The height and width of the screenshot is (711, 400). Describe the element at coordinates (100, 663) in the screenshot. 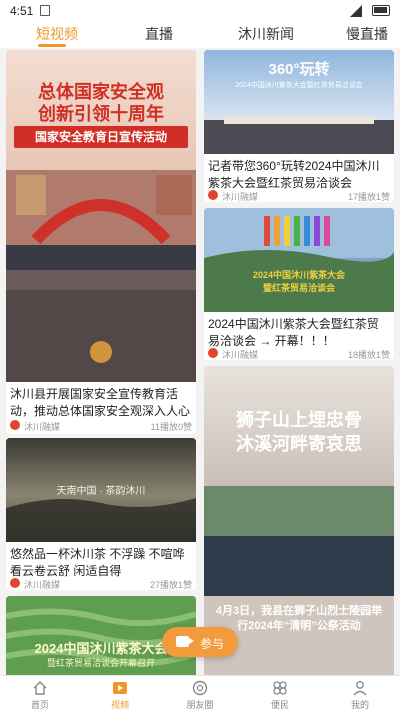

I see `thumb-overlay-line-2: 暨红茶贸易洽谈会开幕召开` at that location.